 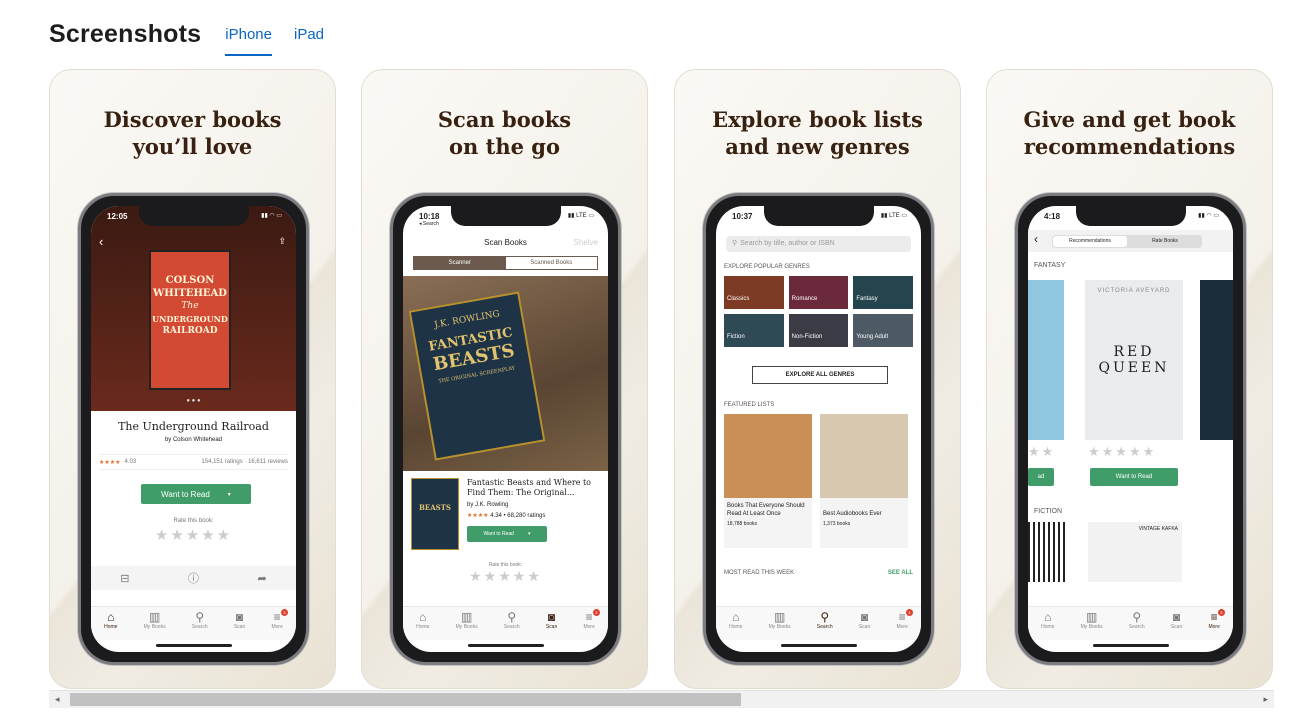 What do you see at coordinates (1090, 241) in the screenshot?
I see `segment-recommendations: Recommendations` at bounding box center [1090, 241].